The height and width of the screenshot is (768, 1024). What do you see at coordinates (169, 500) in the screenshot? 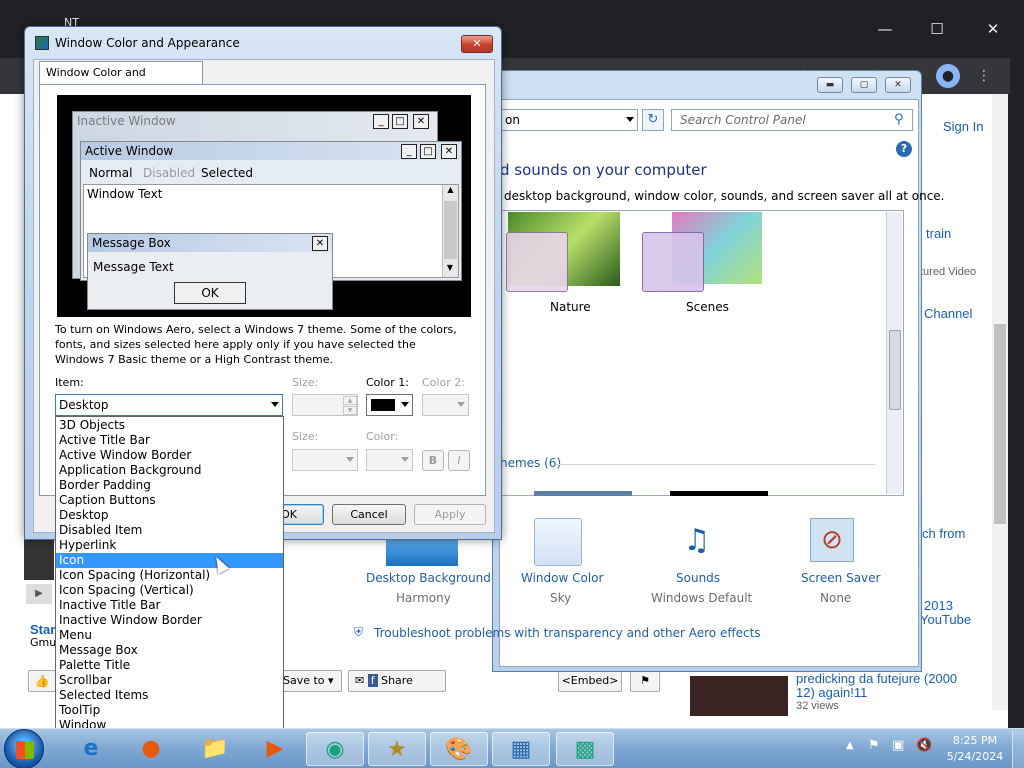
I see `dropdown-option: Caption Buttons` at bounding box center [169, 500].